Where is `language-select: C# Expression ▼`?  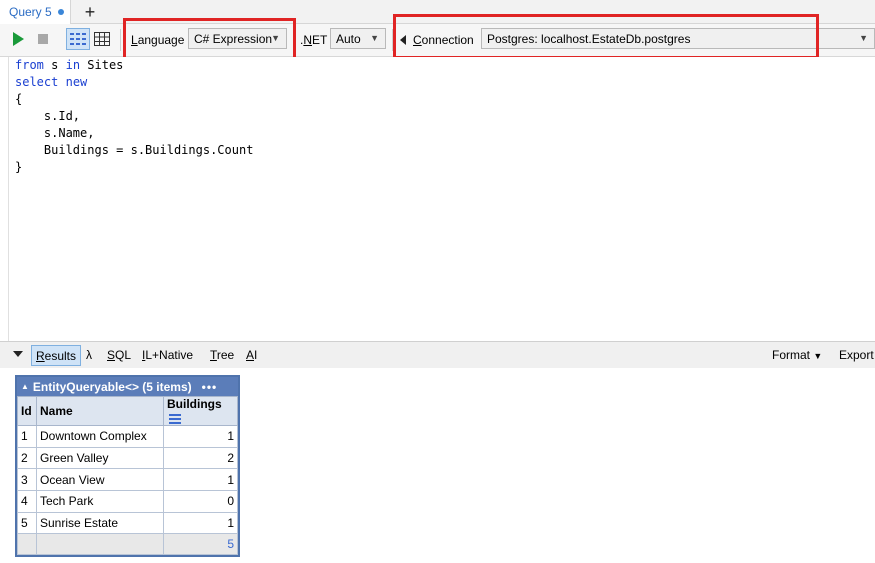 language-select: C# Expression ▼ is located at coordinates (237, 38).